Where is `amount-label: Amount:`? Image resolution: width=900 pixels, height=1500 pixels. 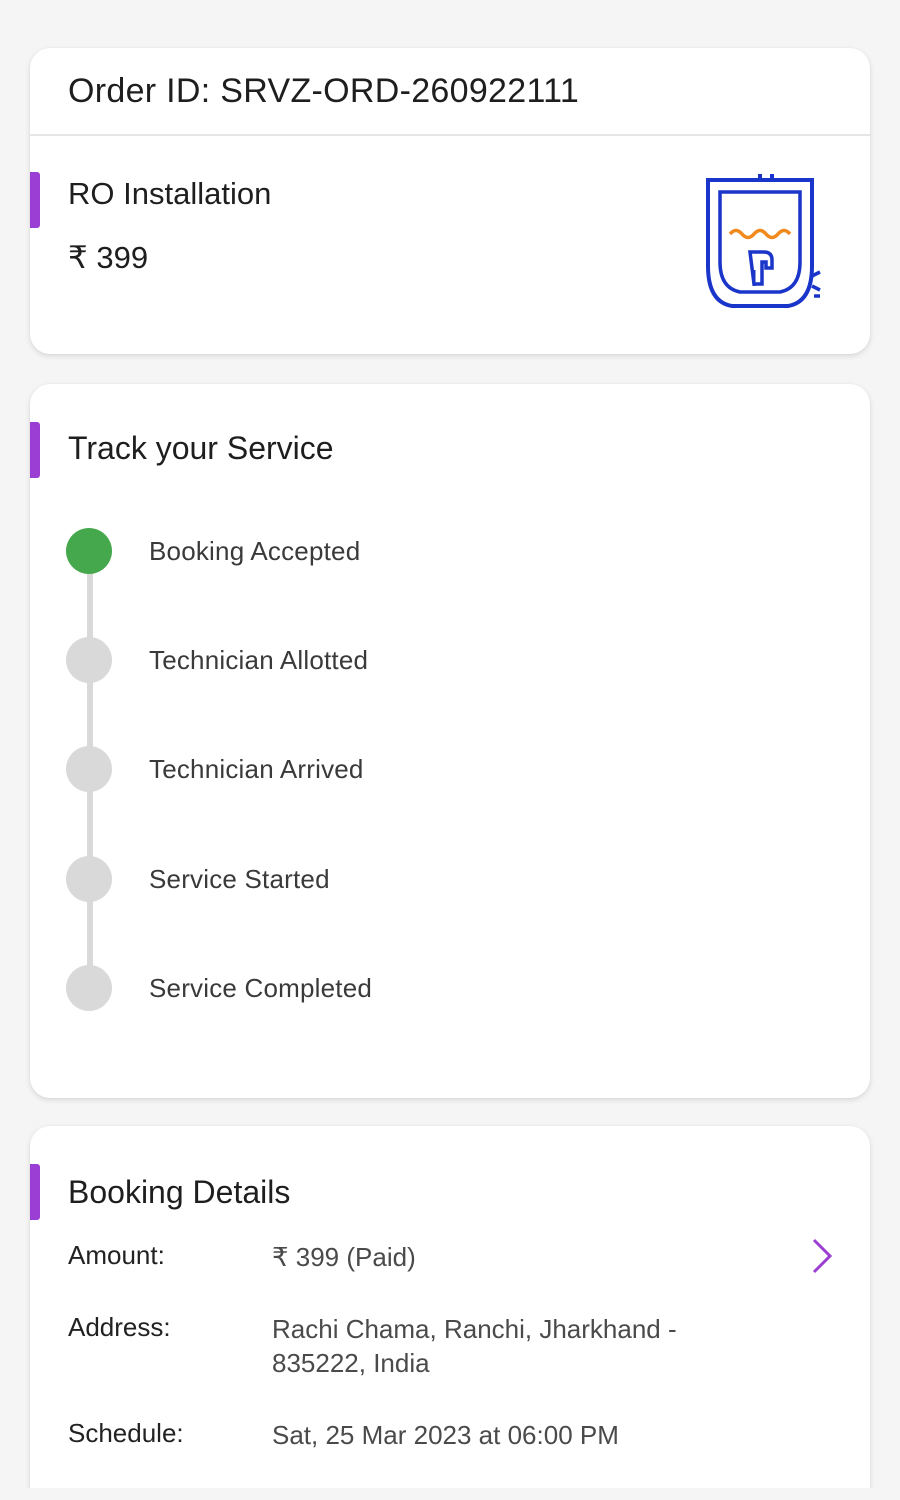 amount-label: Amount: is located at coordinates (116, 1255).